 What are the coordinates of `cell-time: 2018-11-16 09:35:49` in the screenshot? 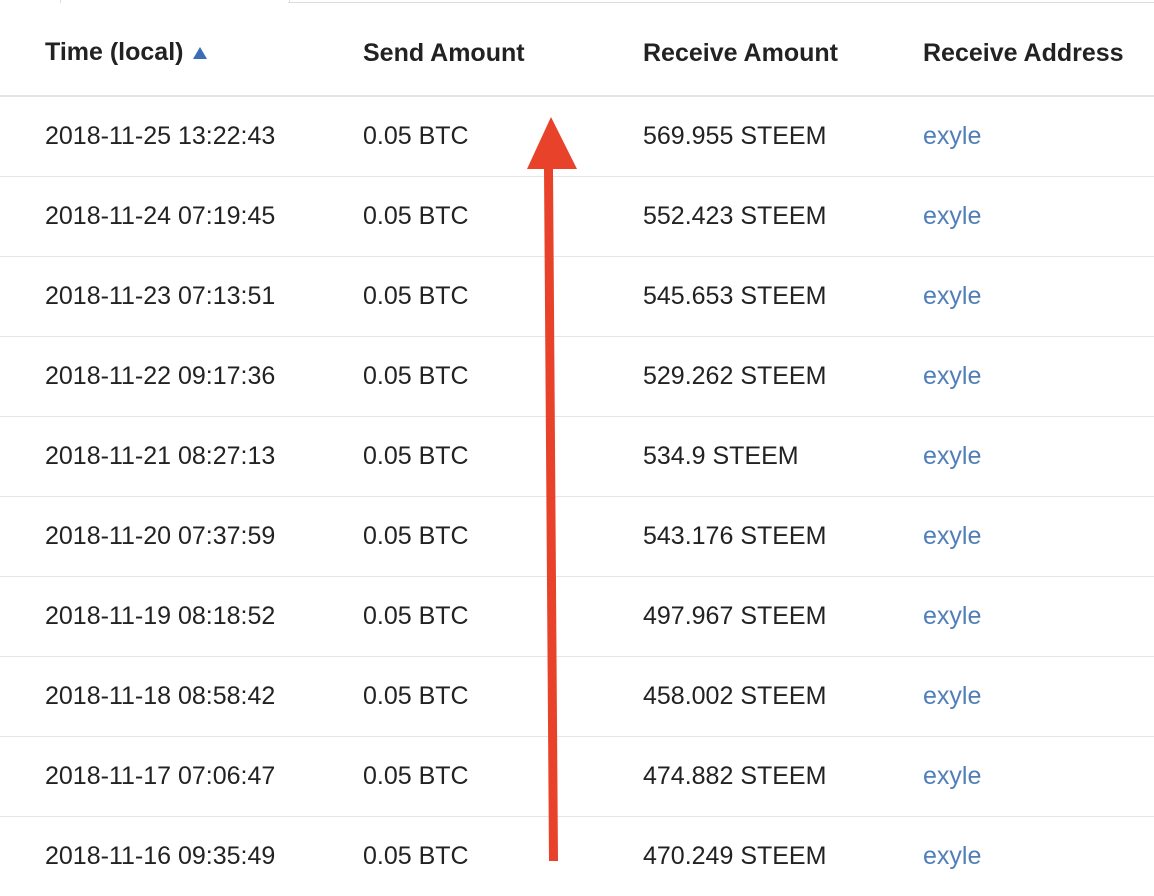 It's located at (181, 856).